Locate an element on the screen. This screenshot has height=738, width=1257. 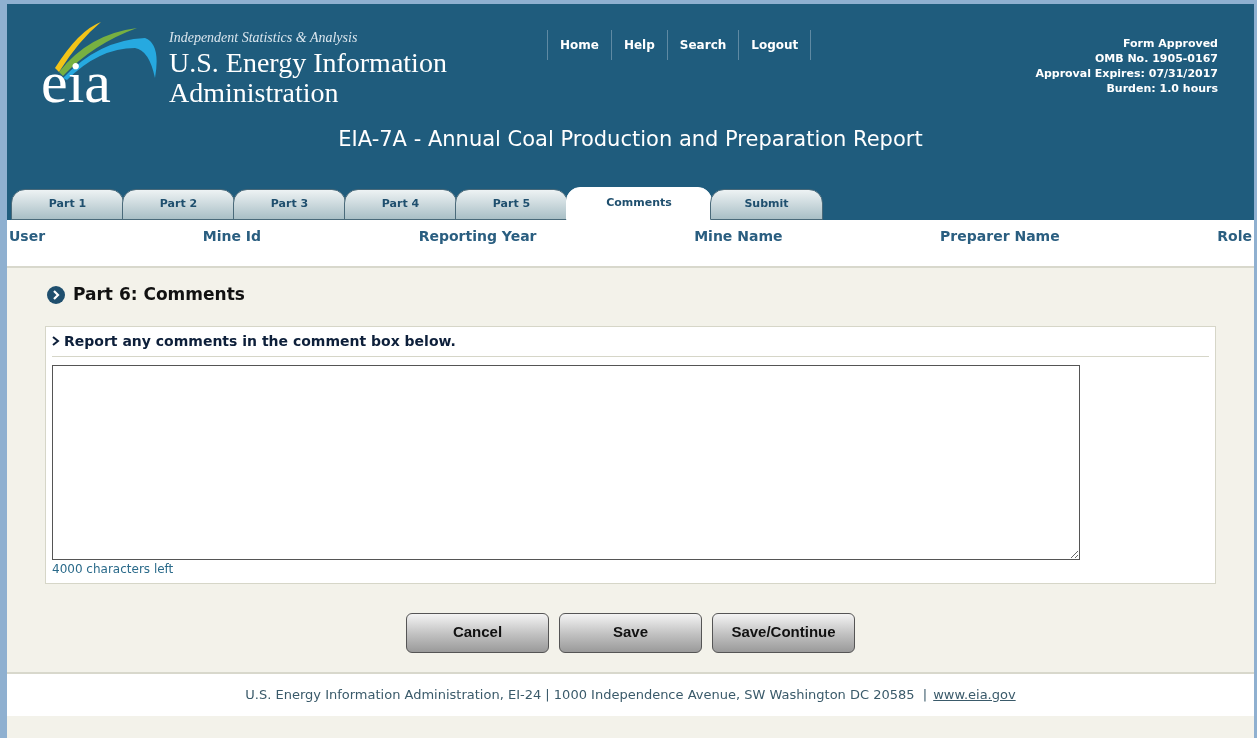
tab: Part 2 is located at coordinates (178, 204).